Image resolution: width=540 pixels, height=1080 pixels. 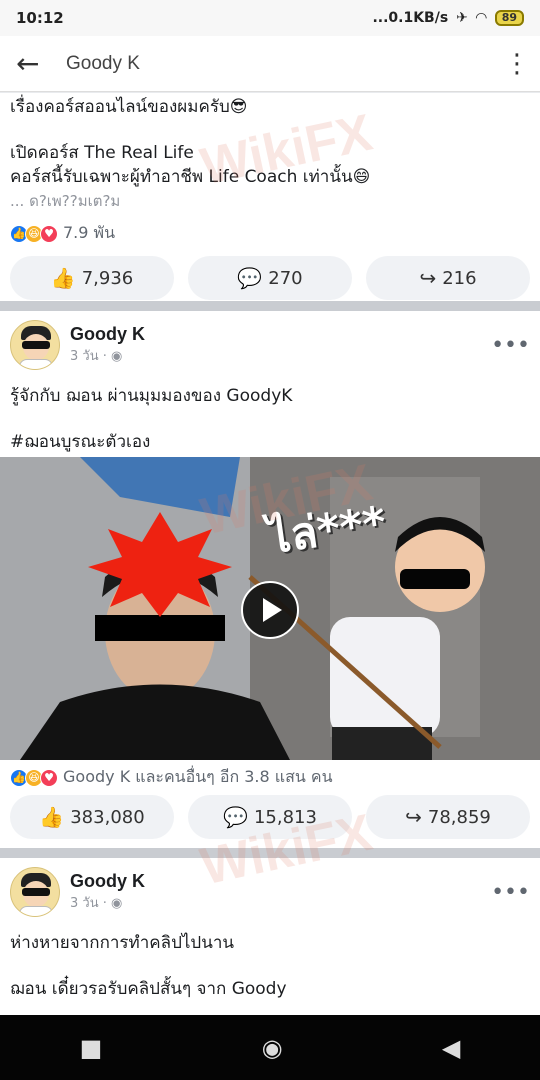 I want to click on comment-button: 💬 270, so click(x=270, y=278).